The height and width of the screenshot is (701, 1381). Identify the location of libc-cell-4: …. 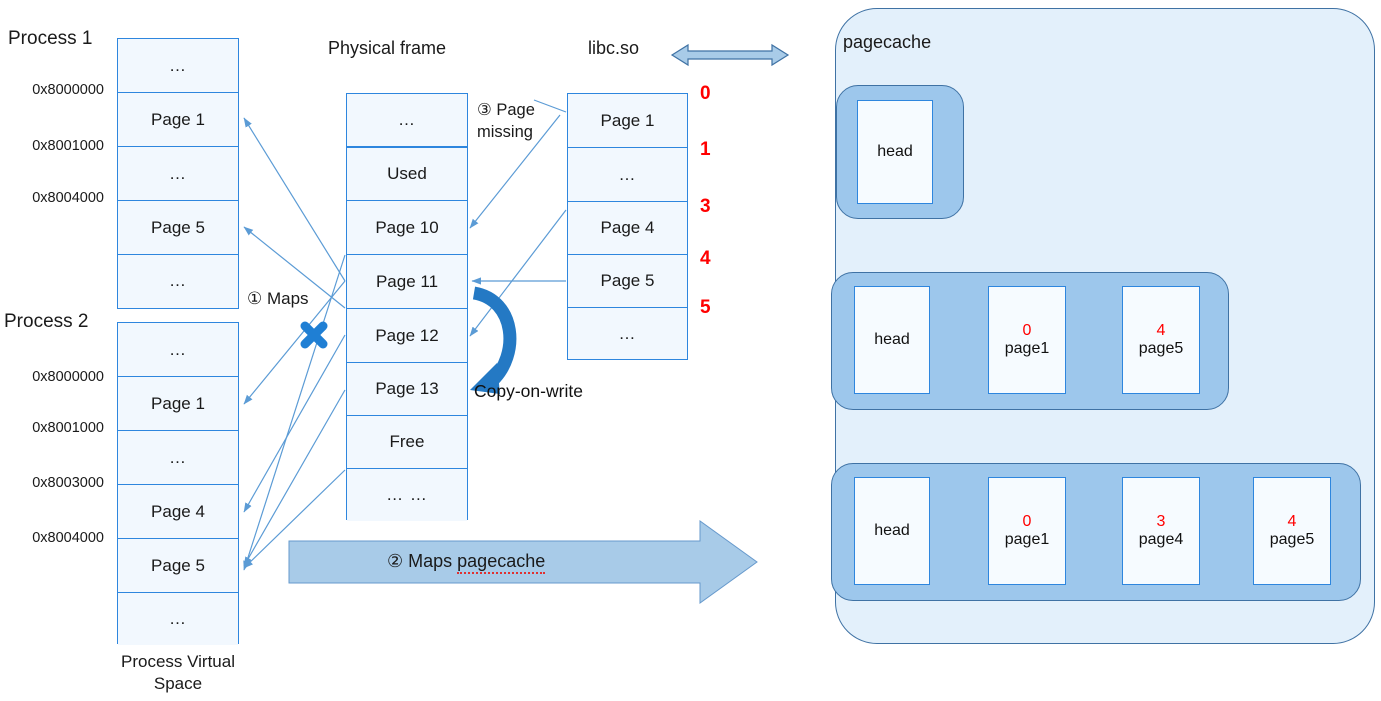
(627, 333).